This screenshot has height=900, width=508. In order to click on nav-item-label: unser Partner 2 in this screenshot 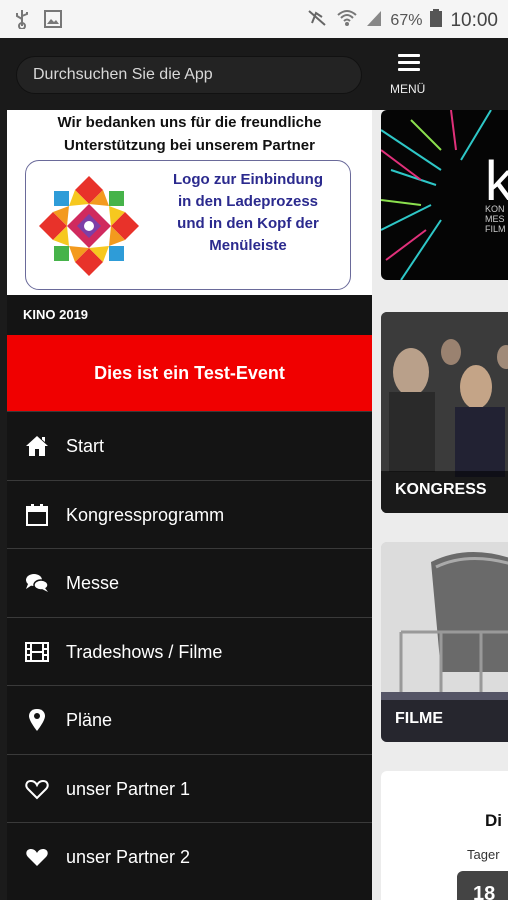, I will do `click(128, 857)`.